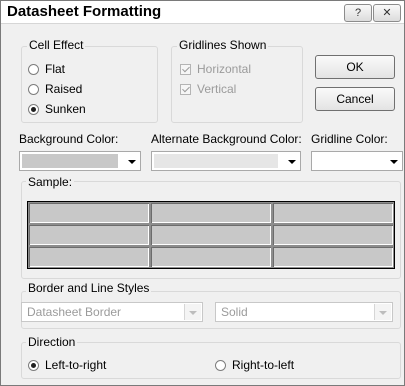 The image size is (405, 386). I want to click on vertical-label: Vertical, so click(217, 89).